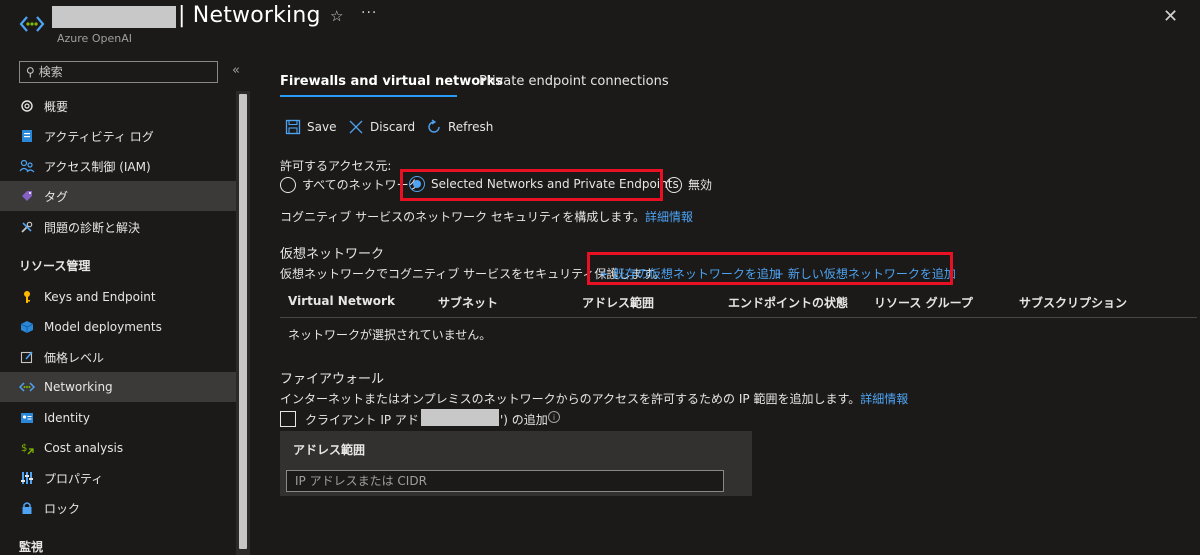  Describe the element at coordinates (391, 81) in the screenshot. I see `tab-firewalls-virtual-networks: Firewalls and virtual networks` at that location.